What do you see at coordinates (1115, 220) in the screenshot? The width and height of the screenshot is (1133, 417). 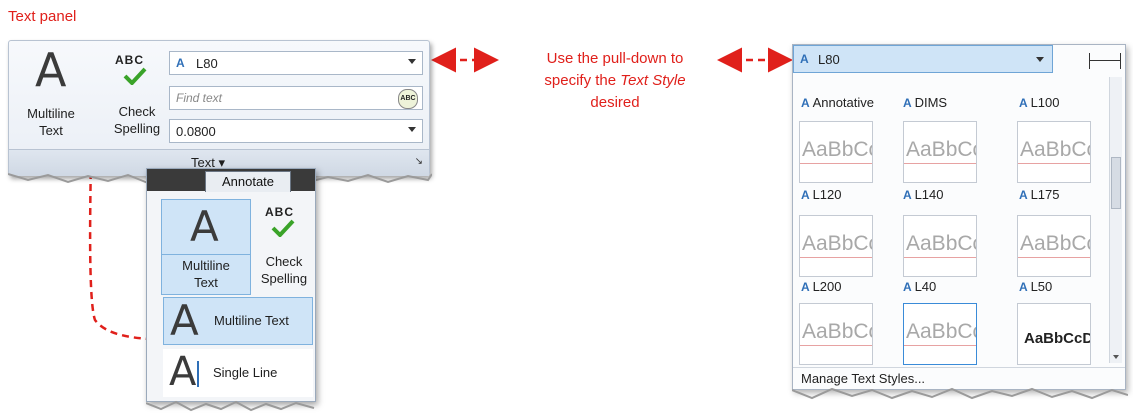 I see `gallery-scrollbar` at bounding box center [1115, 220].